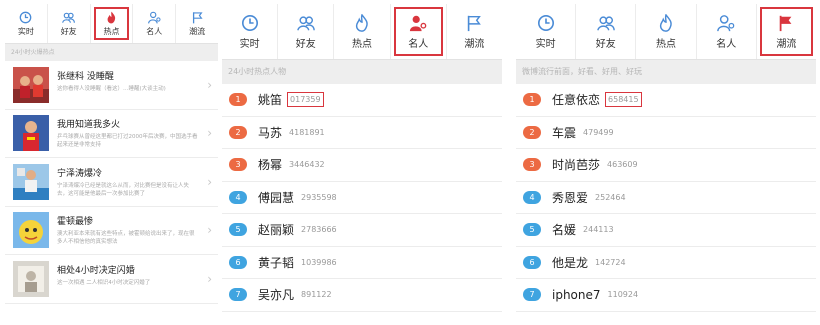  What do you see at coordinates (598, 132) in the screenshot?
I see `mention-count: 479499` at bounding box center [598, 132].